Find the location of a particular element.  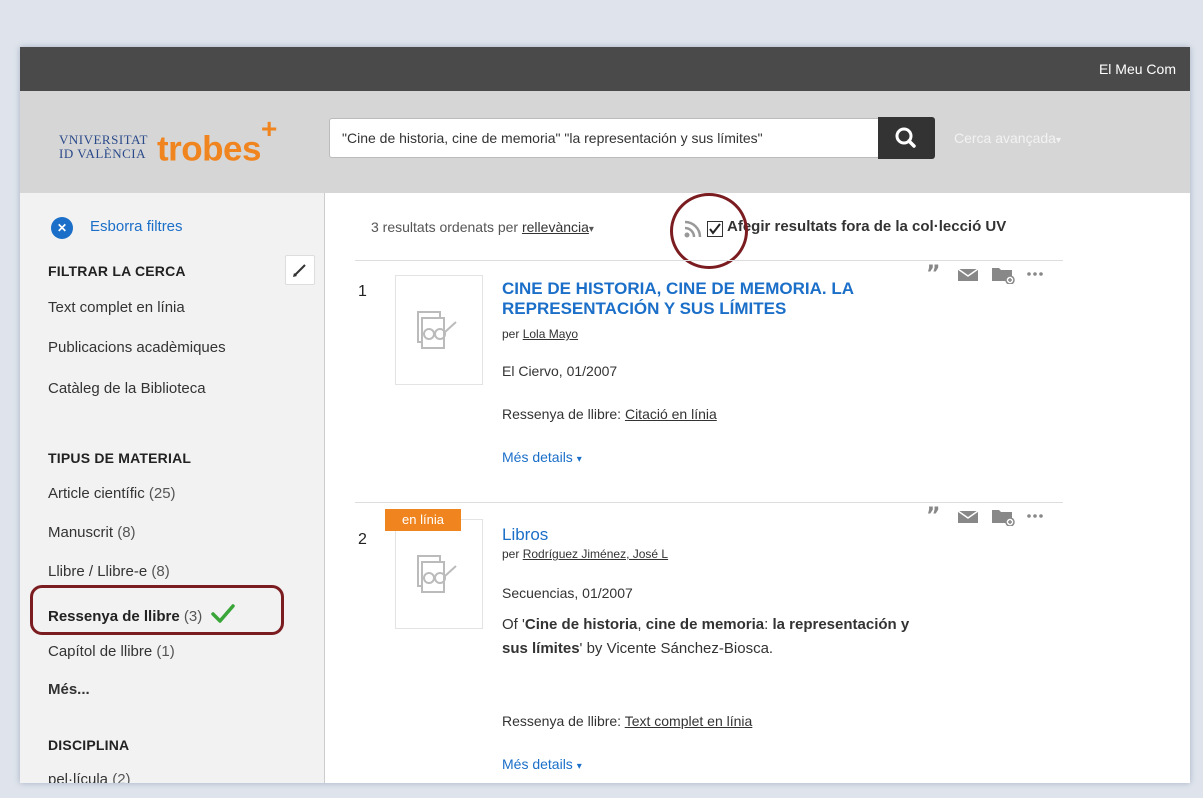

facet-item-fulltext: Text complet en línia is located at coordinates (116, 307).